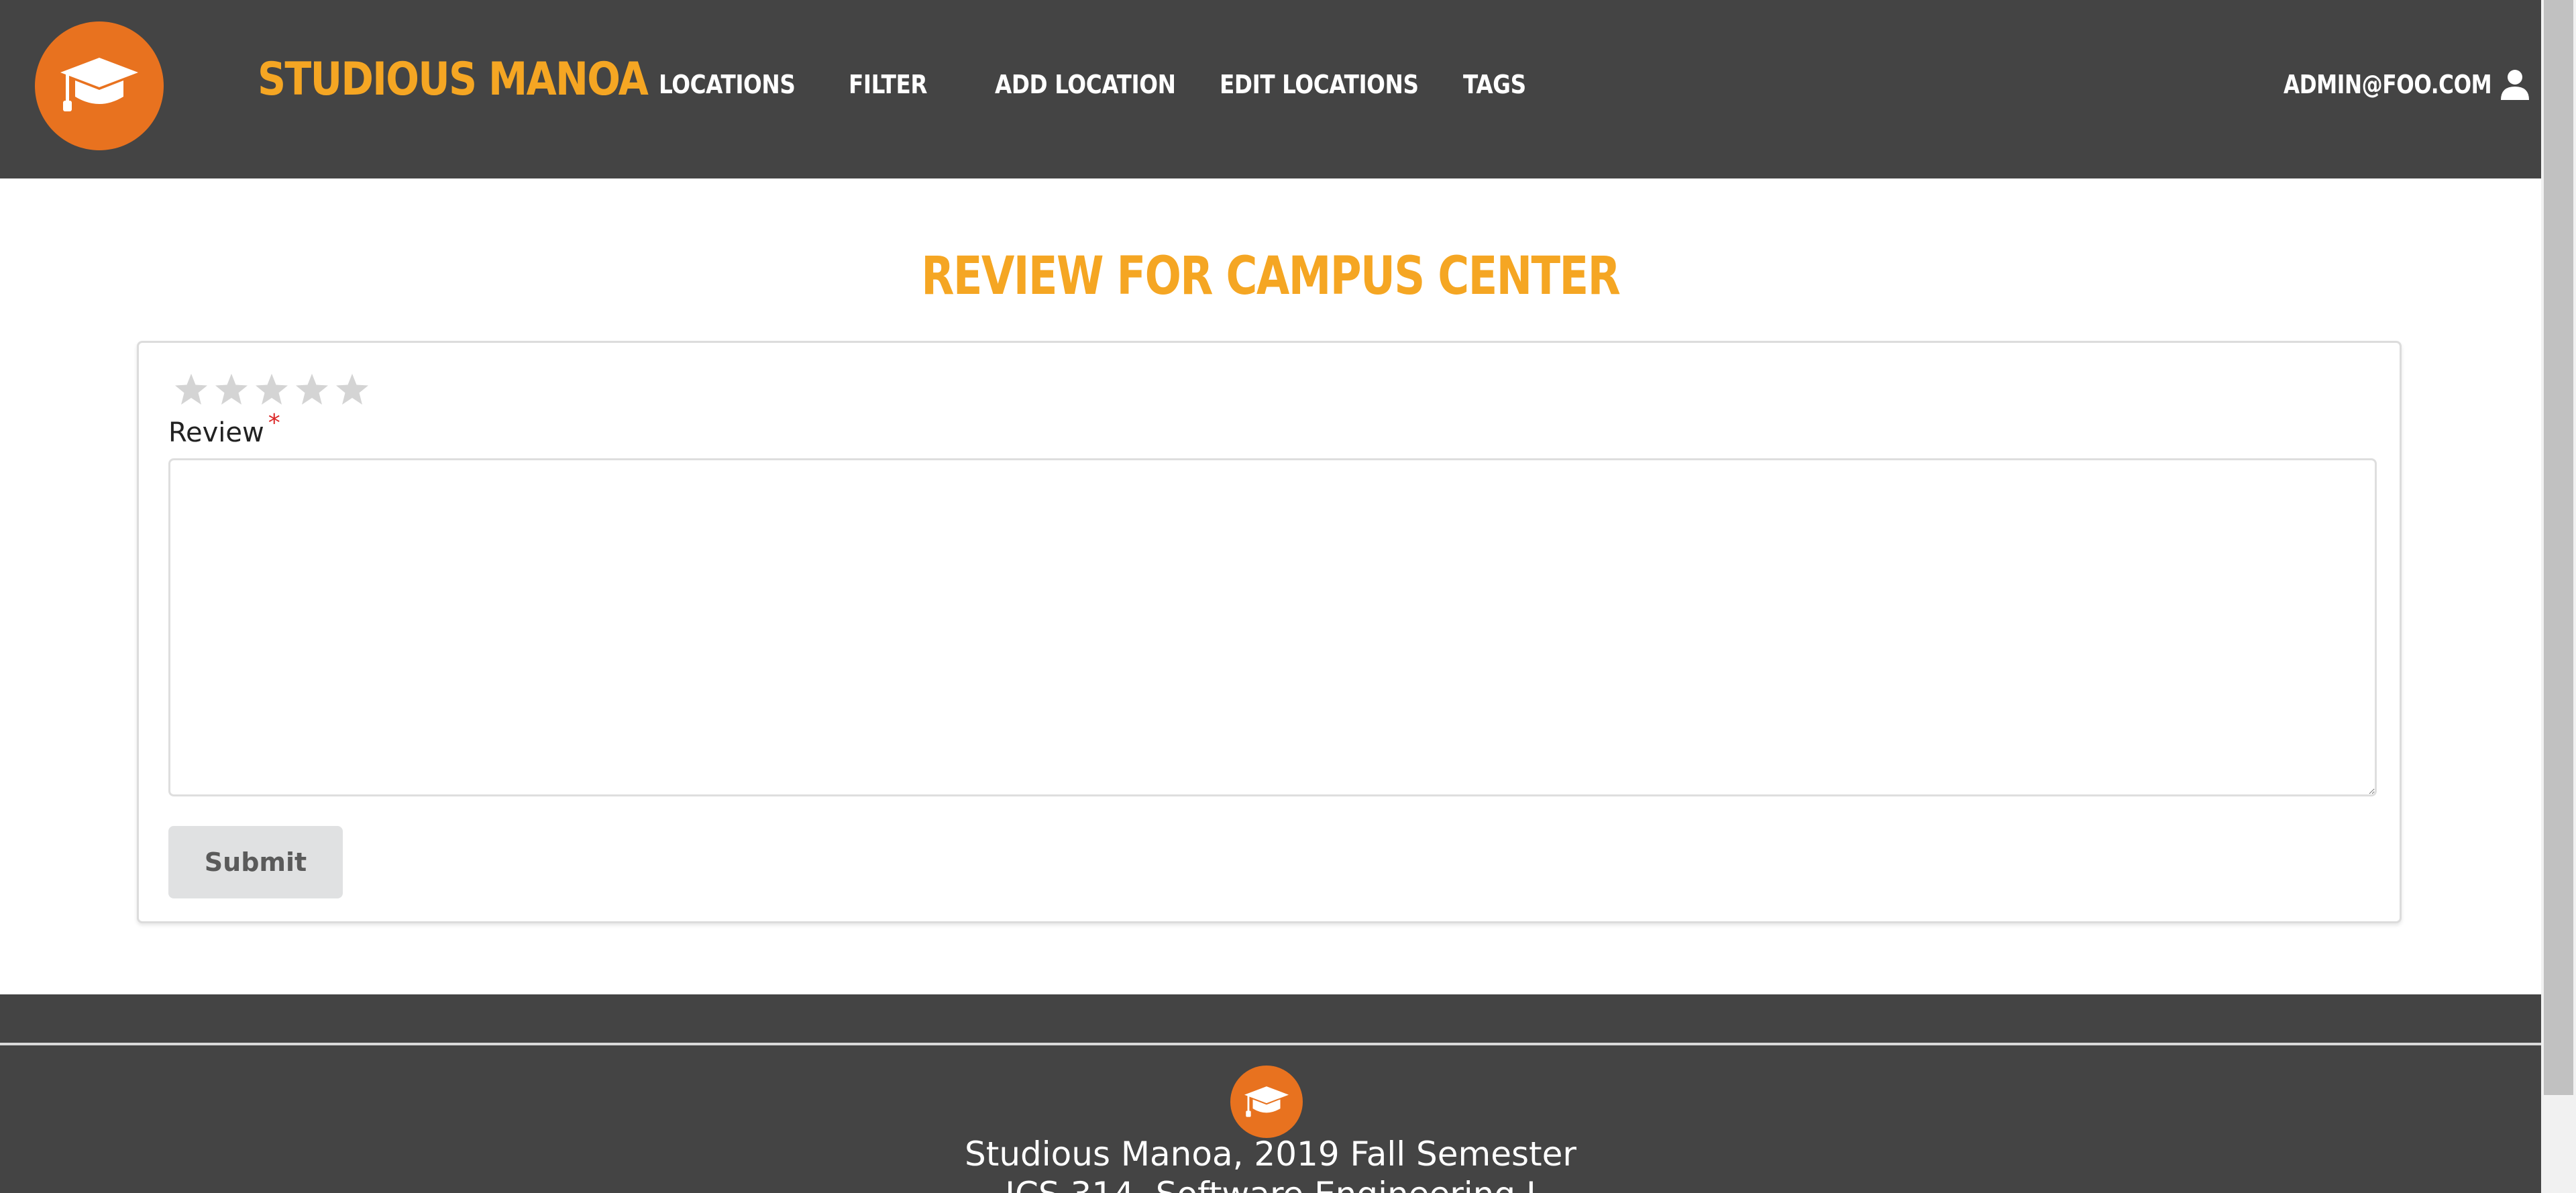 The image size is (2576, 1193). I want to click on user-icon, so click(2515, 85).